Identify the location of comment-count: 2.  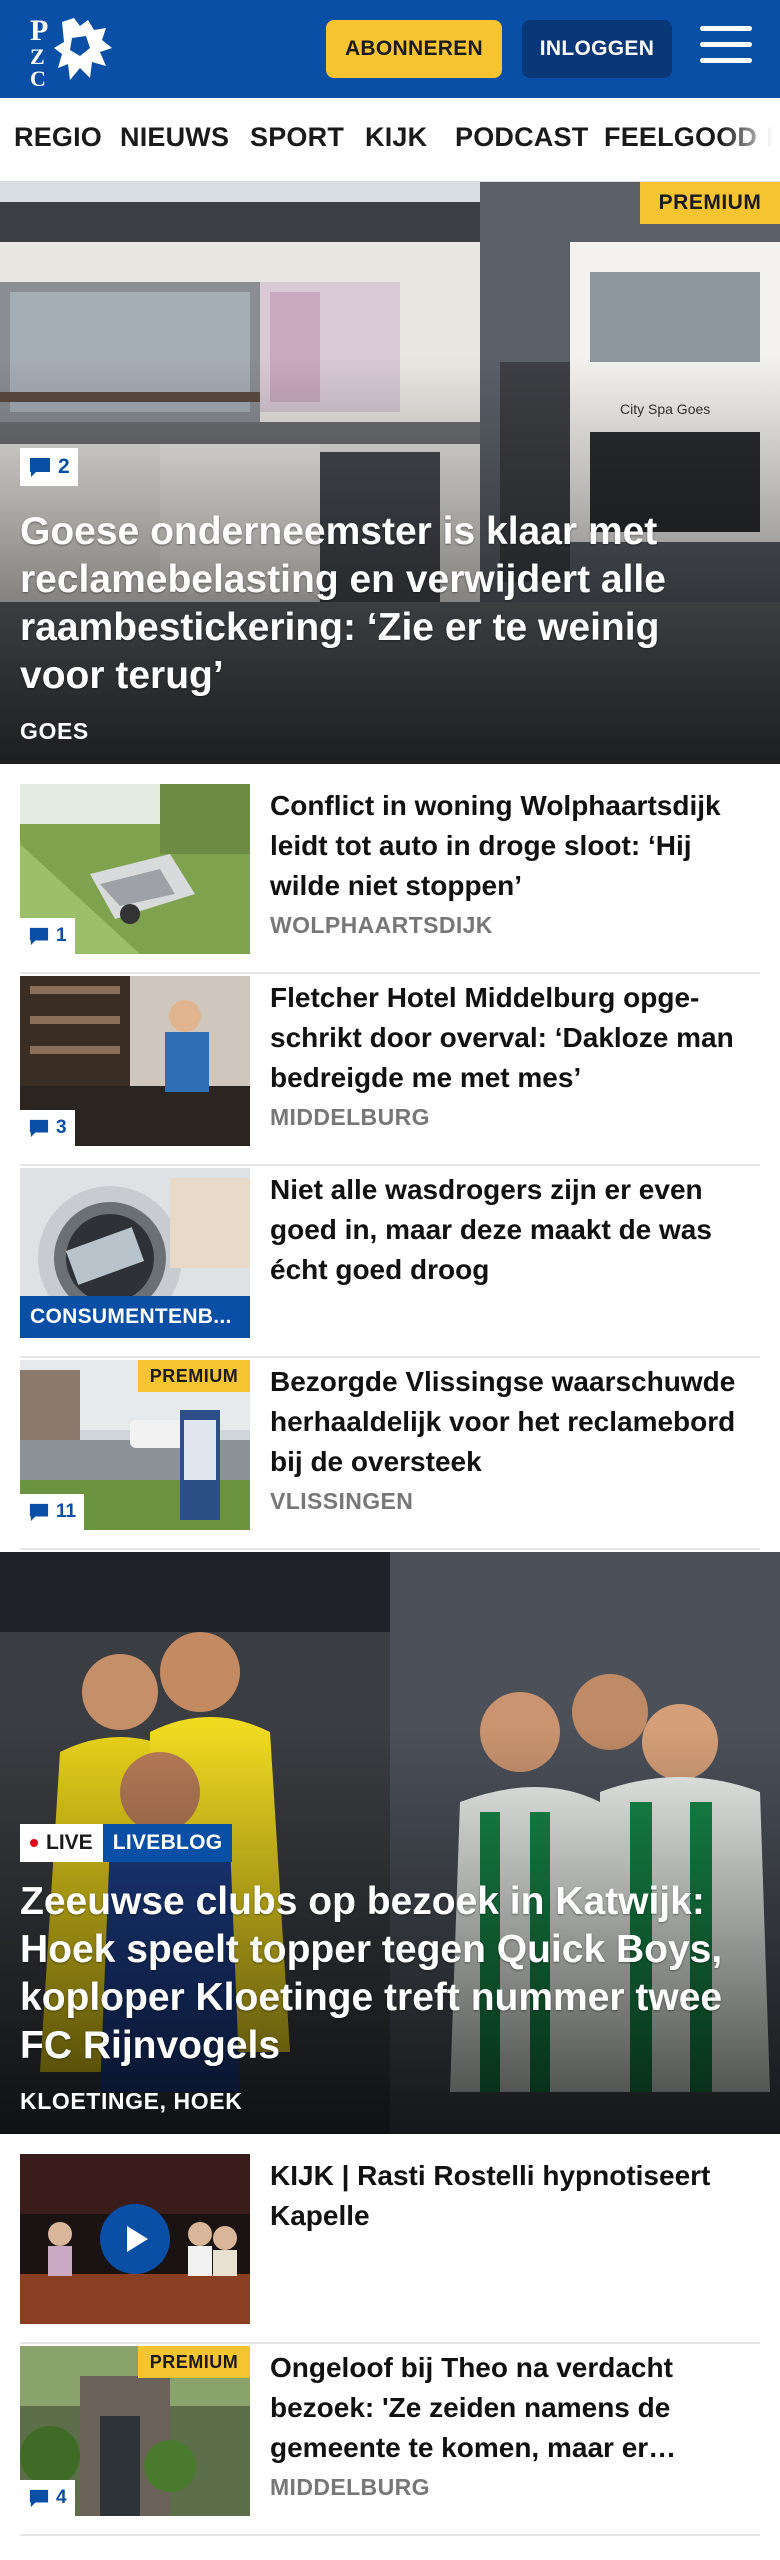
(64, 466).